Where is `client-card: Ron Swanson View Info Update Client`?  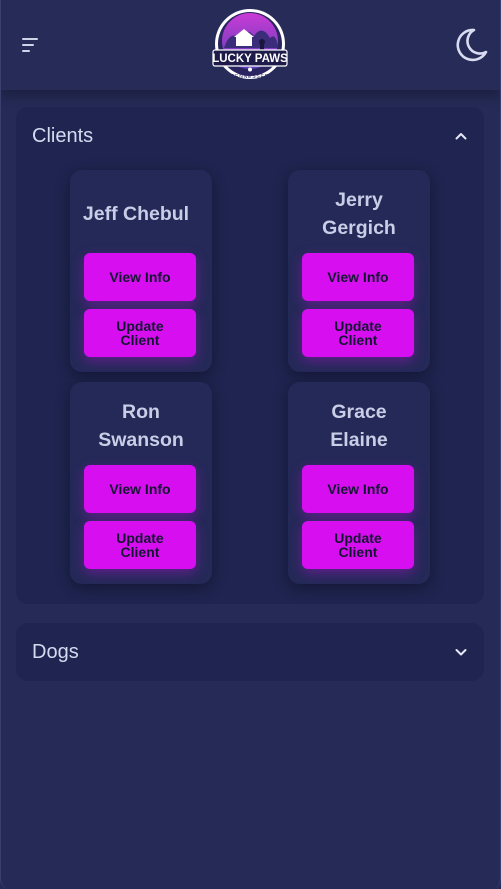
client-card: Ron Swanson View Info Update Client is located at coordinates (141, 483).